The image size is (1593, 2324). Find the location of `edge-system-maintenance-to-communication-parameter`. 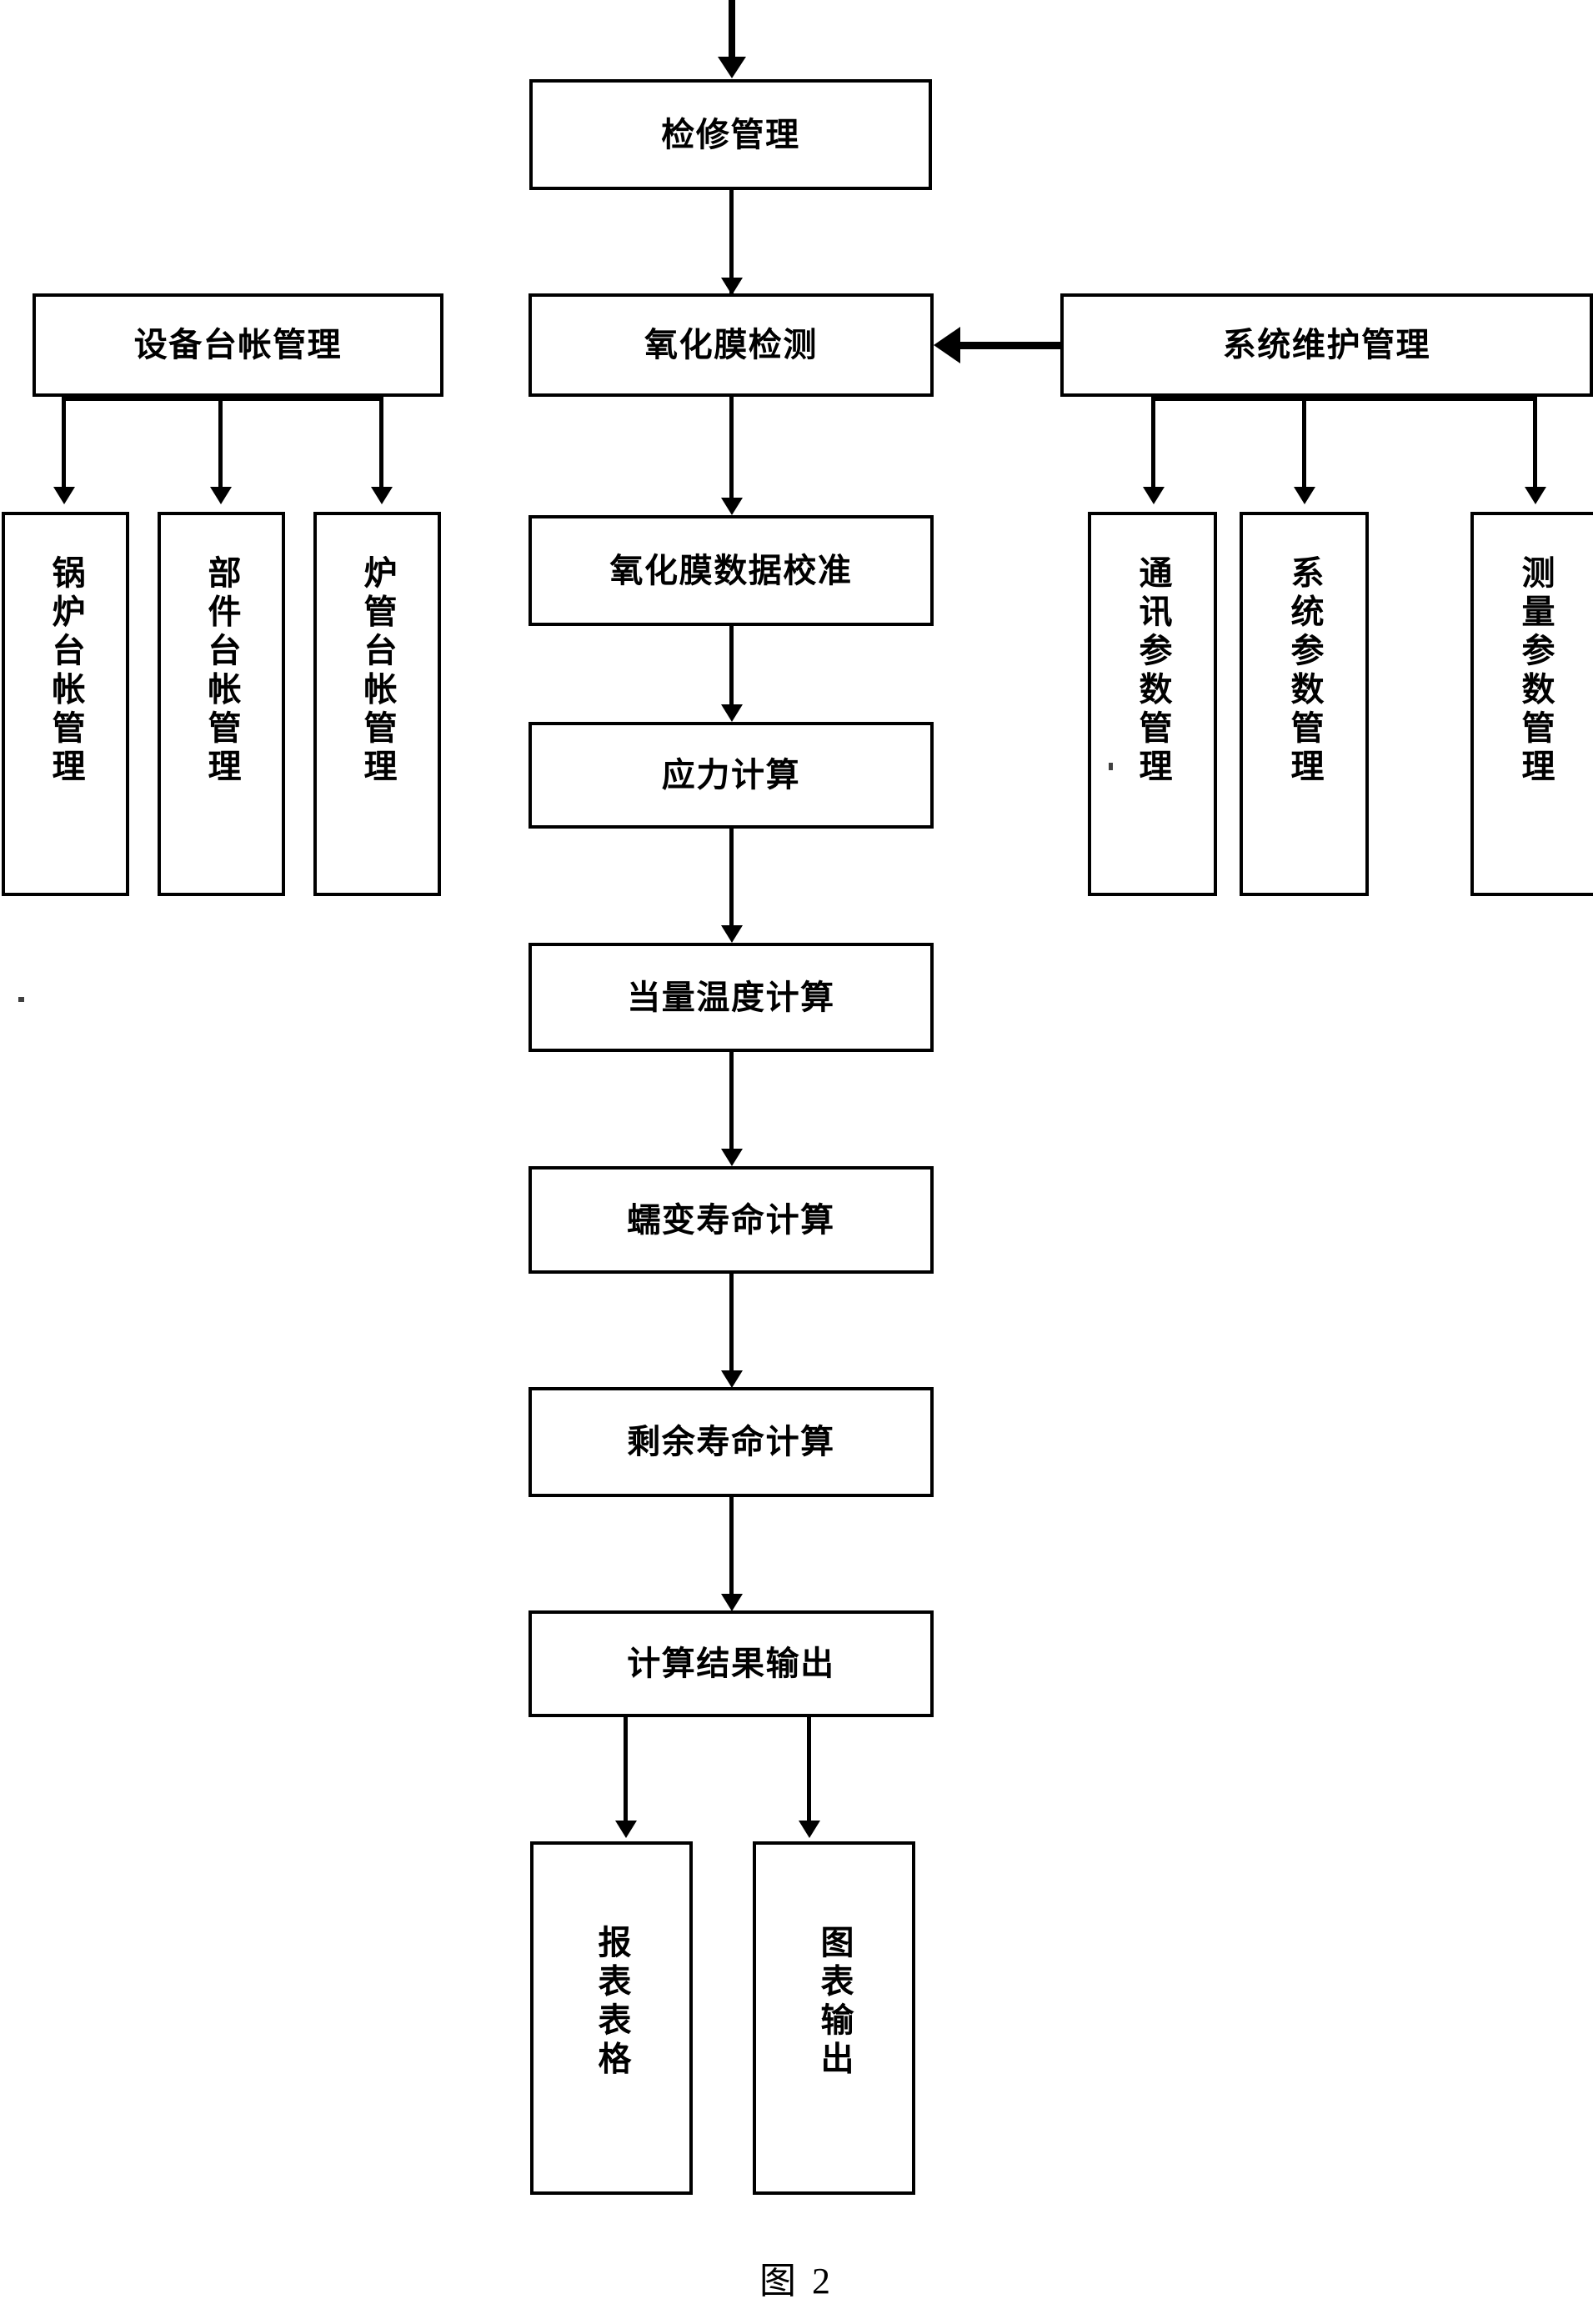

edge-system-maintenance-to-communication-parameter is located at coordinates (1153, 444).